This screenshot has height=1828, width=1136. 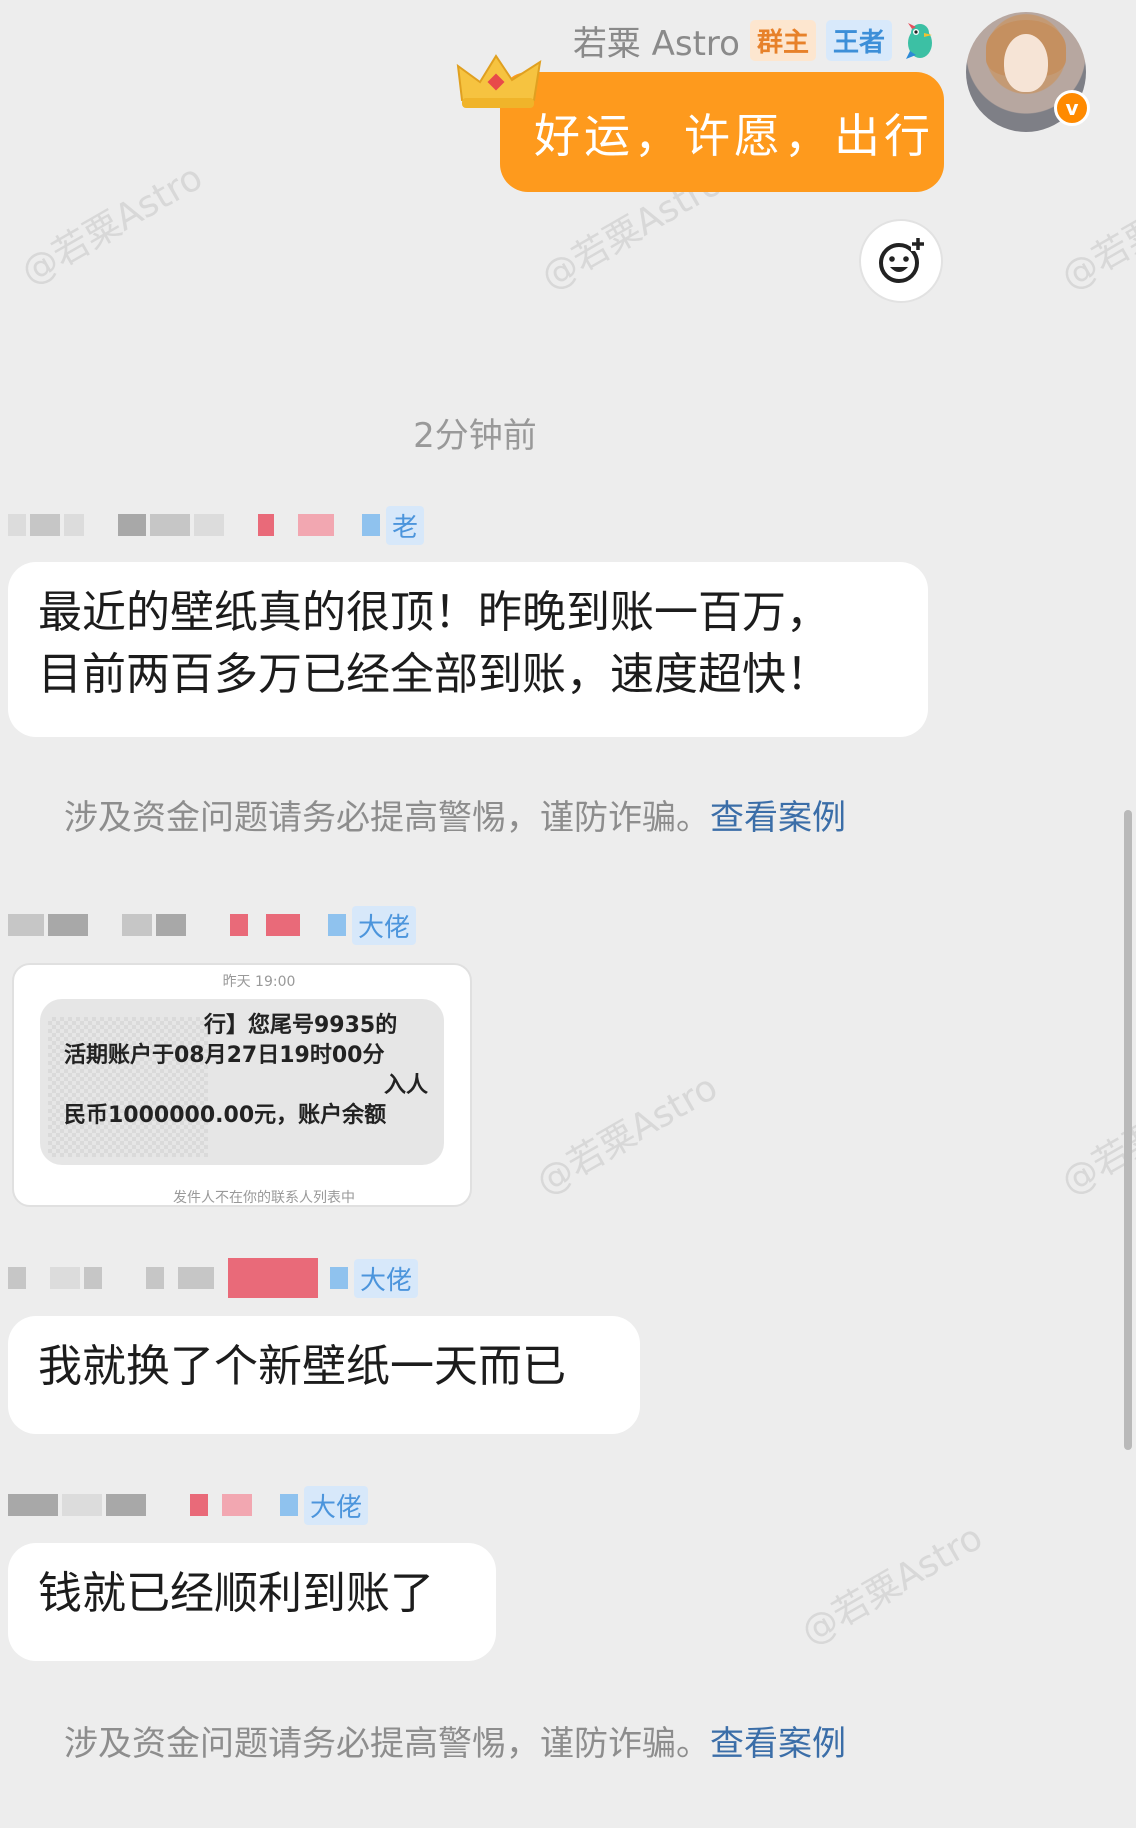 I want to click on sms-line: 活期账户于08月27日19时00分, so click(x=224, y=1055).